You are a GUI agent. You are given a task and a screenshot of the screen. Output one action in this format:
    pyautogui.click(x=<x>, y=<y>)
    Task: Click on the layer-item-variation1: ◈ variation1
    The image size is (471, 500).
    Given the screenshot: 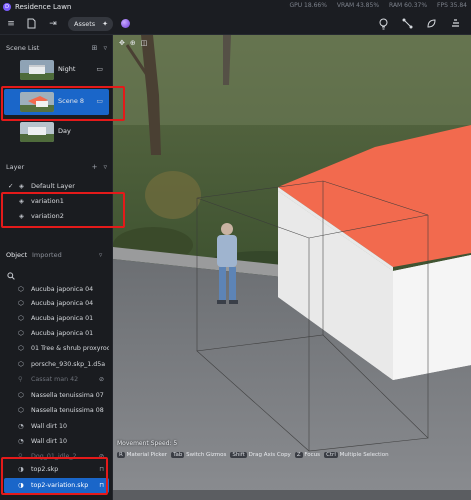 What is the action you would take?
    pyautogui.click(x=56, y=201)
    